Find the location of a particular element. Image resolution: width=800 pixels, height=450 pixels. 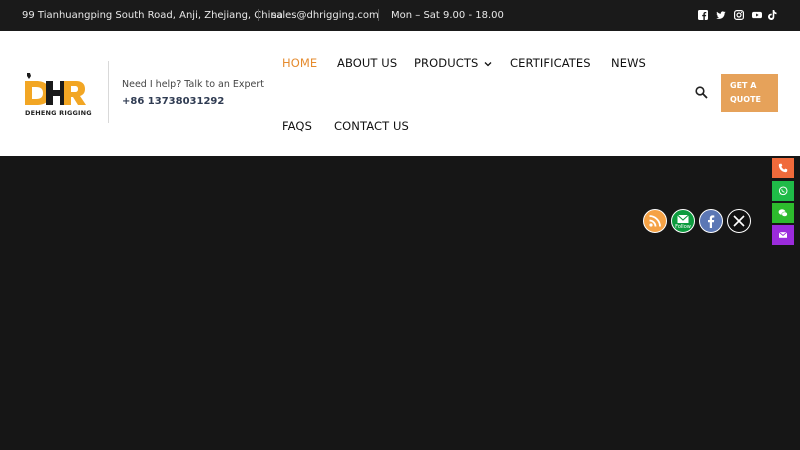

email-follow-icon: Follow is located at coordinates (683, 221).